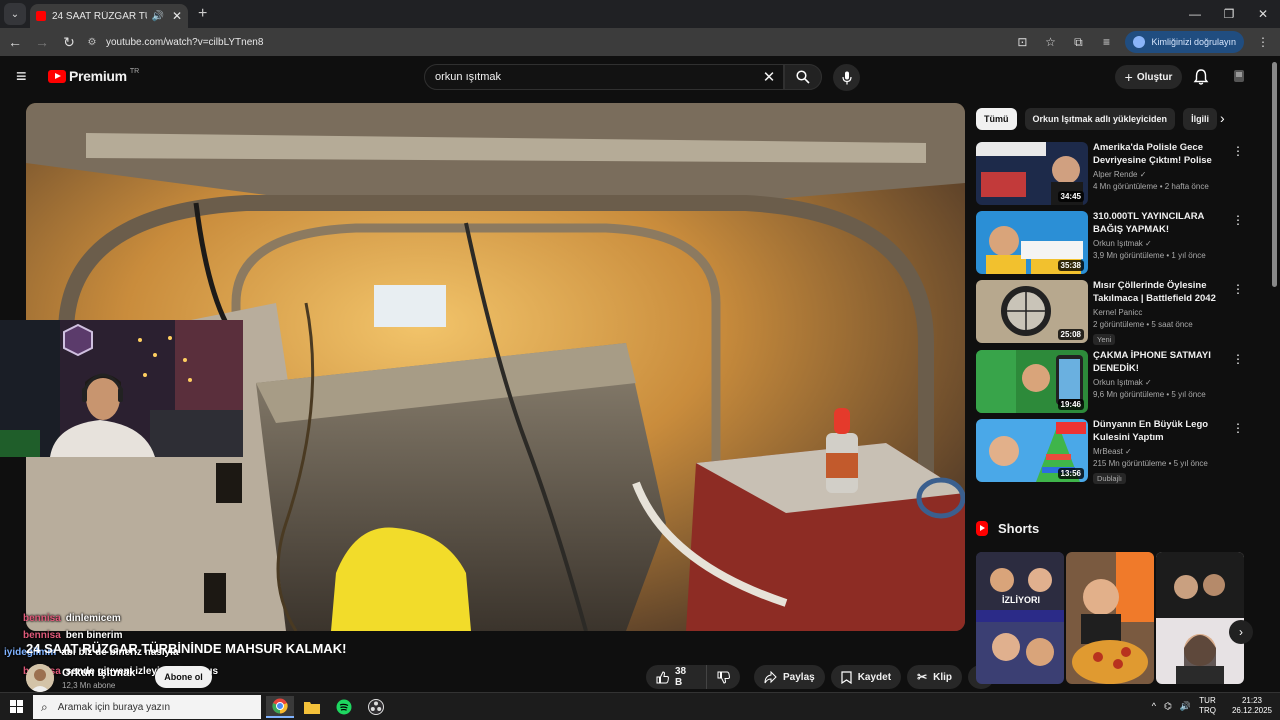 Image resolution: width=1280 pixels, height=720 pixels. I want to click on video-thumbnail: 19:46, so click(1032, 381).